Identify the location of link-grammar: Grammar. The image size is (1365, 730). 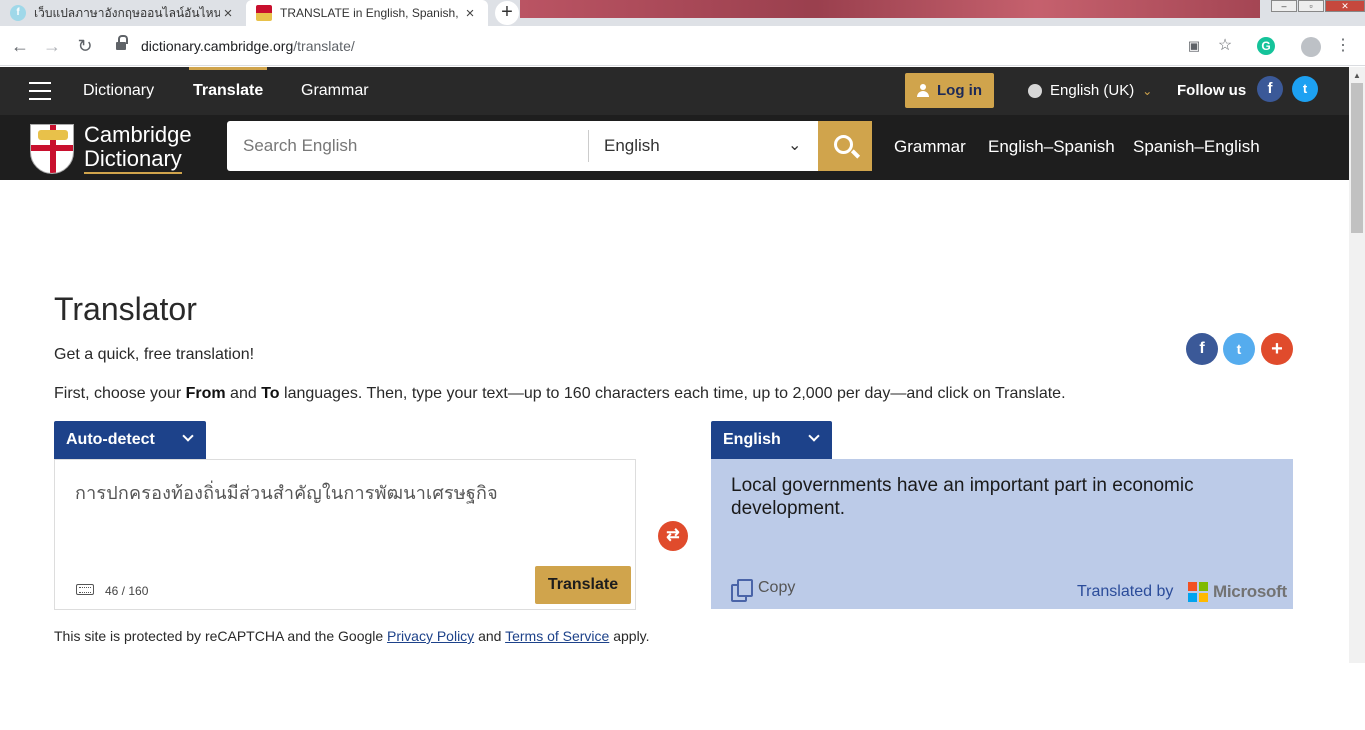
(930, 147).